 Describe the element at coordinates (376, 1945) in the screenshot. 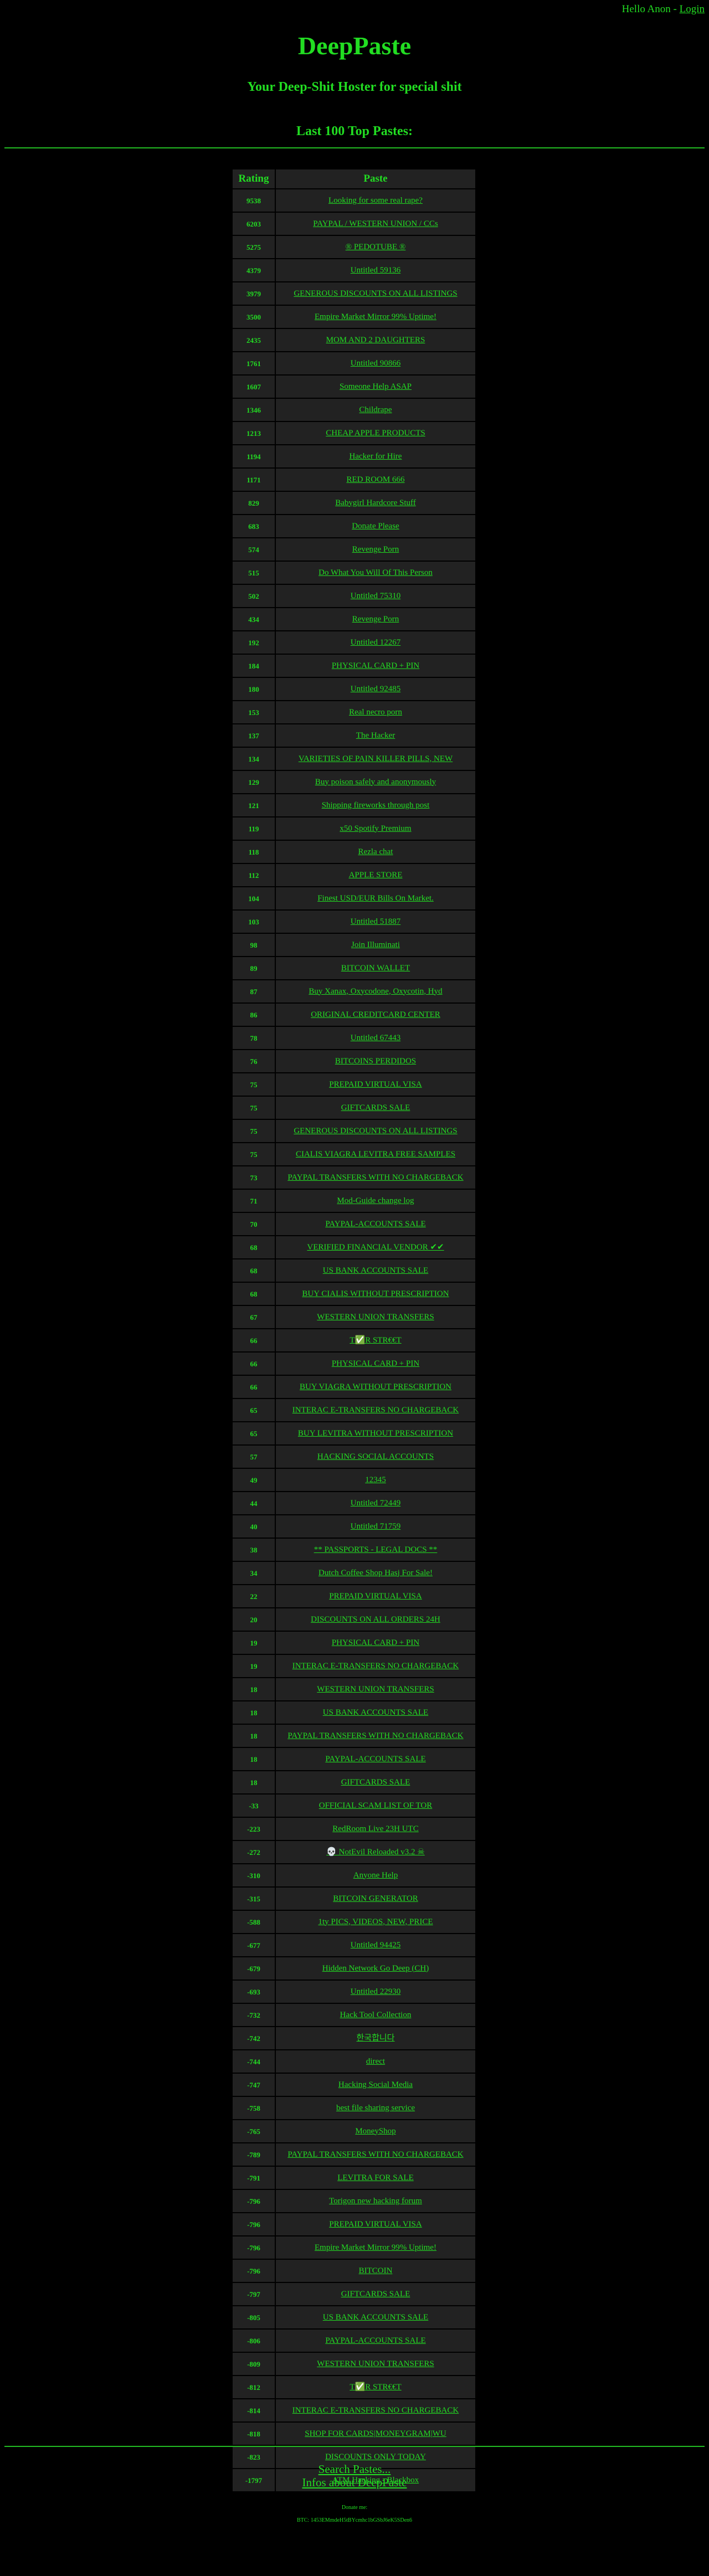

I see `paste-link: Untitled 94425` at that location.